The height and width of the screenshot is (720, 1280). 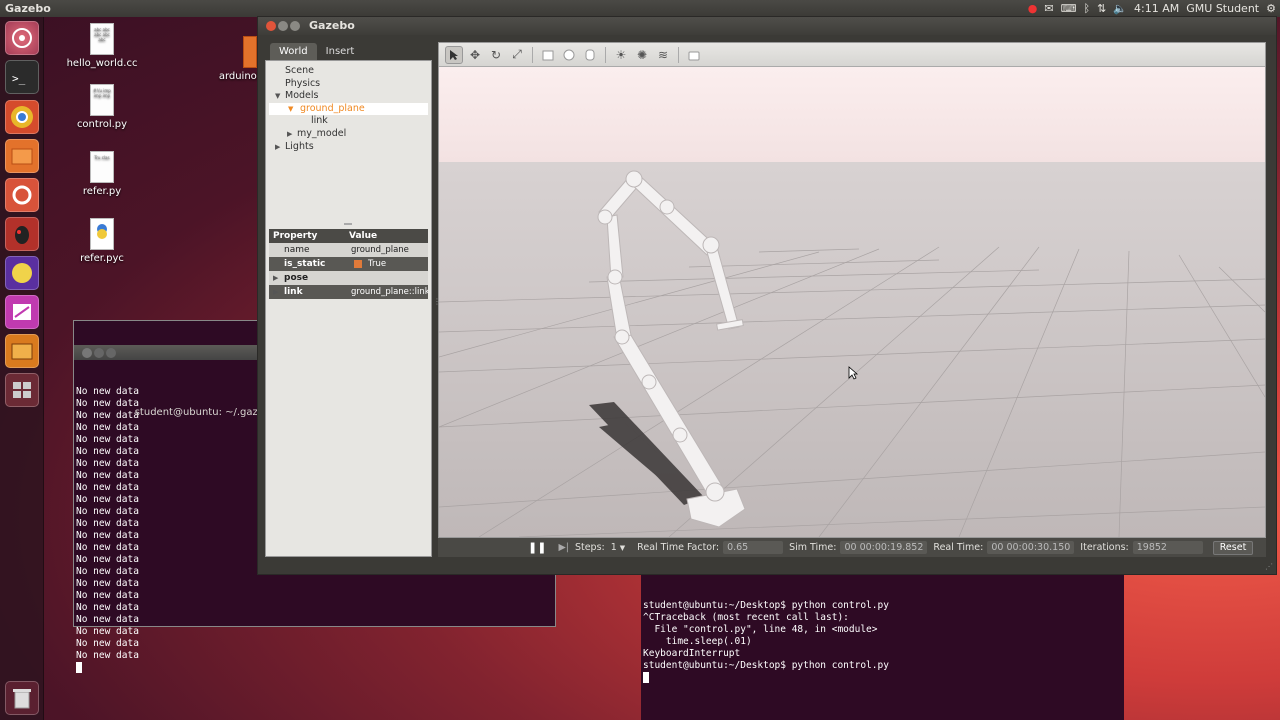 What do you see at coordinates (621, 55) in the screenshot?
I see `point-light-icon: ☀` at bounding box center [621, 55].